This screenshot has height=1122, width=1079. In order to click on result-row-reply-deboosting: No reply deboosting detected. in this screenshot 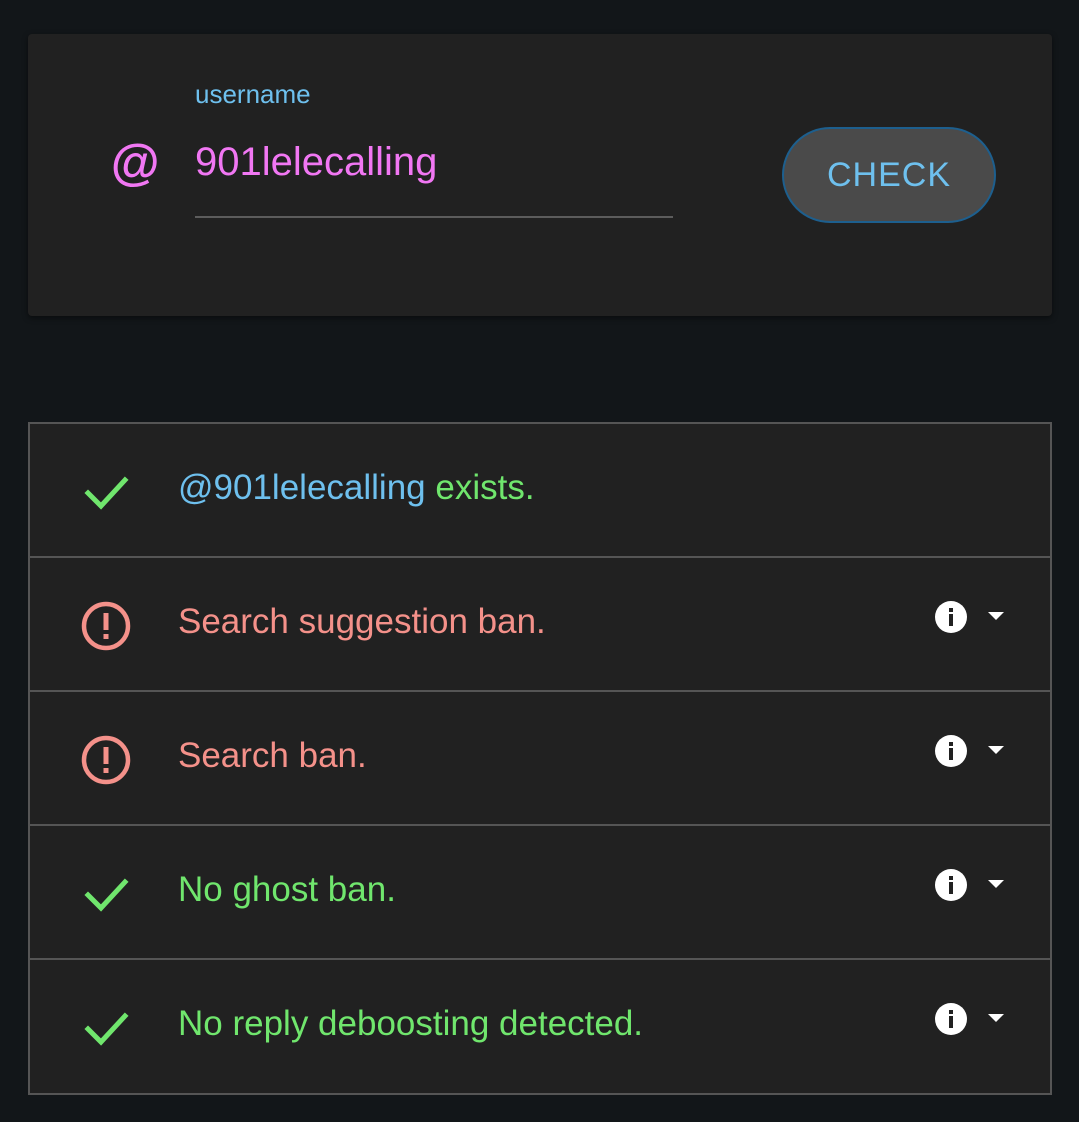, I will do `click(540, 1026)`.